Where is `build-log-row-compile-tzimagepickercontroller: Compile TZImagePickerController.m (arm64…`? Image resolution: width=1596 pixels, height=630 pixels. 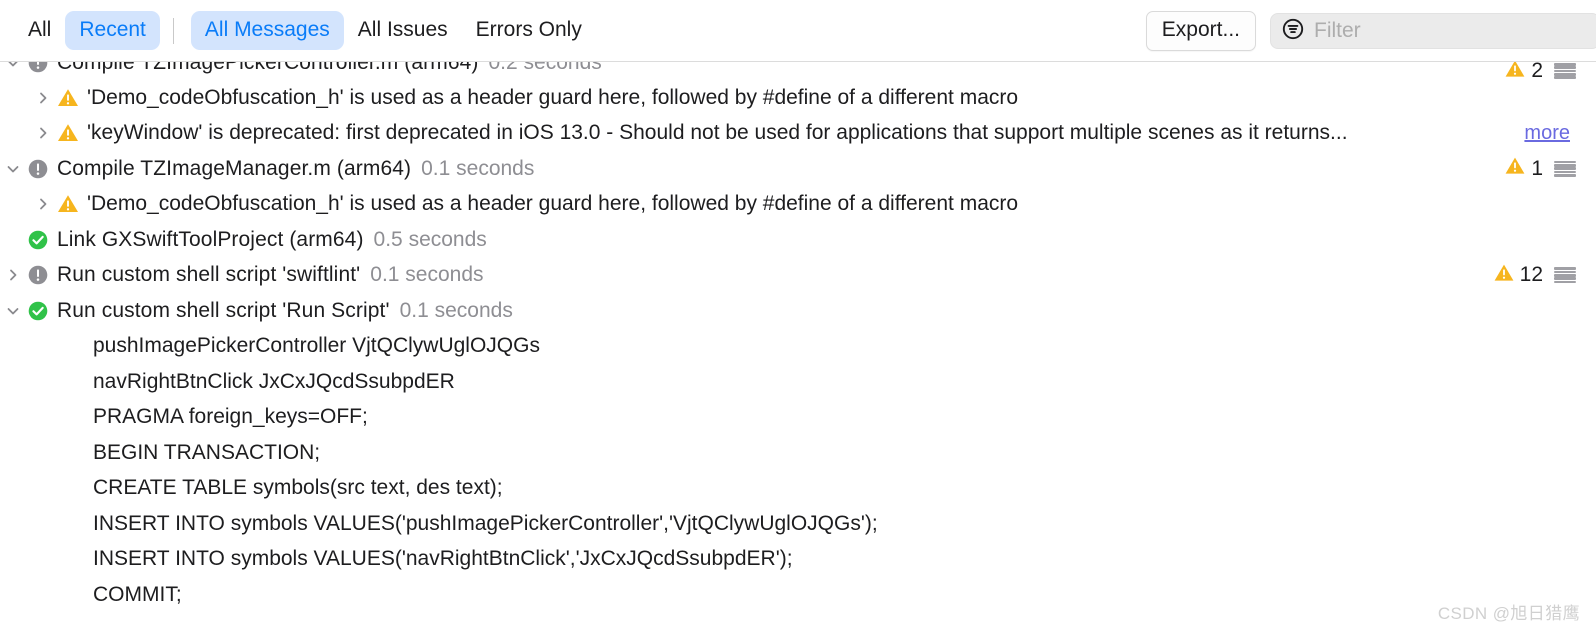
build-log-row-compile-tzimagepickercontroller: Compile TZImagePickerController.m (arm64… is located at coordinates (798, 71).